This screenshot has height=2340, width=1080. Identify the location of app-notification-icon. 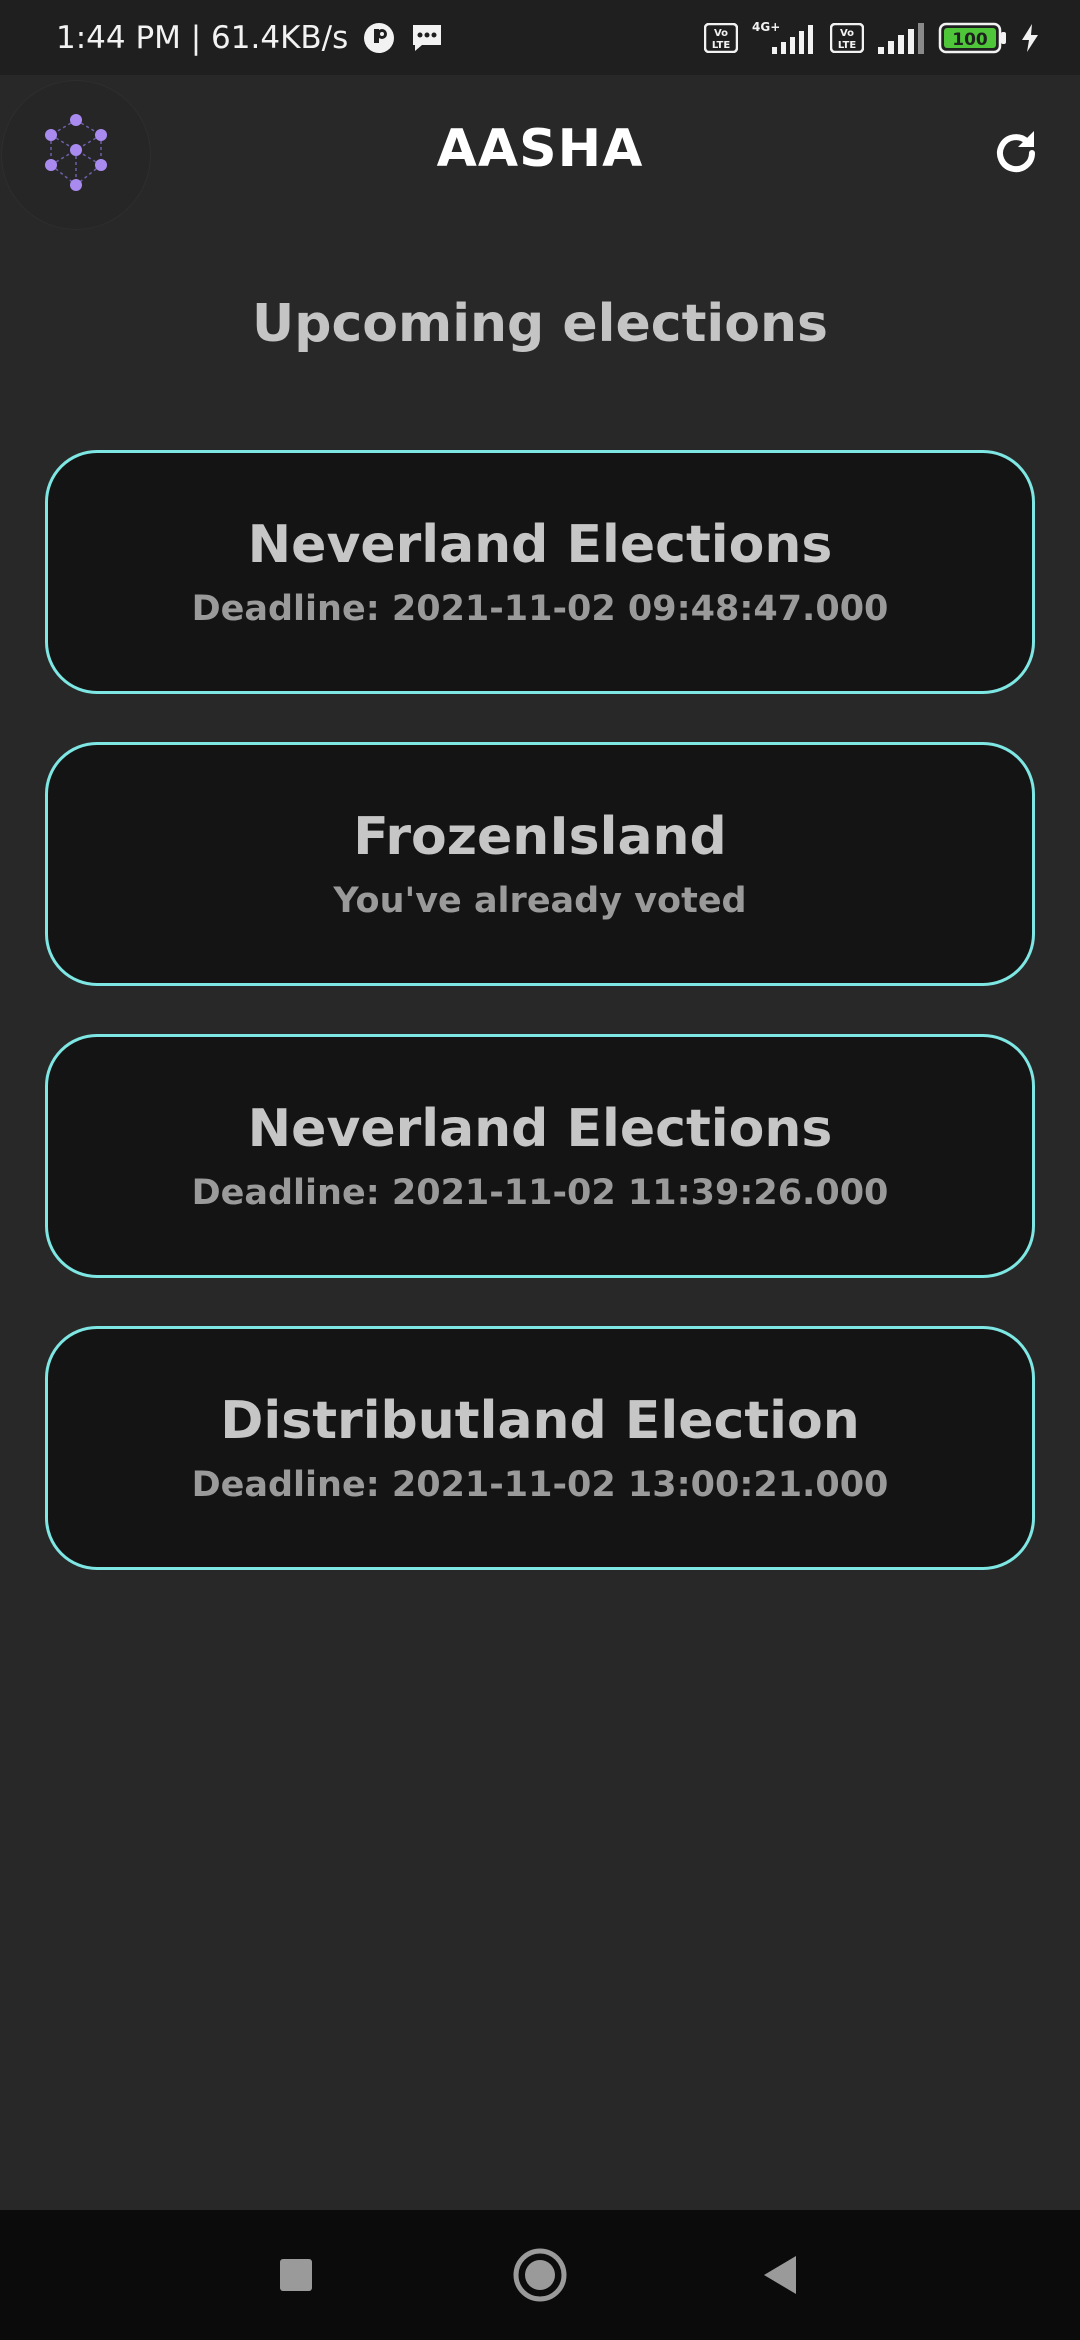
(379, 38).